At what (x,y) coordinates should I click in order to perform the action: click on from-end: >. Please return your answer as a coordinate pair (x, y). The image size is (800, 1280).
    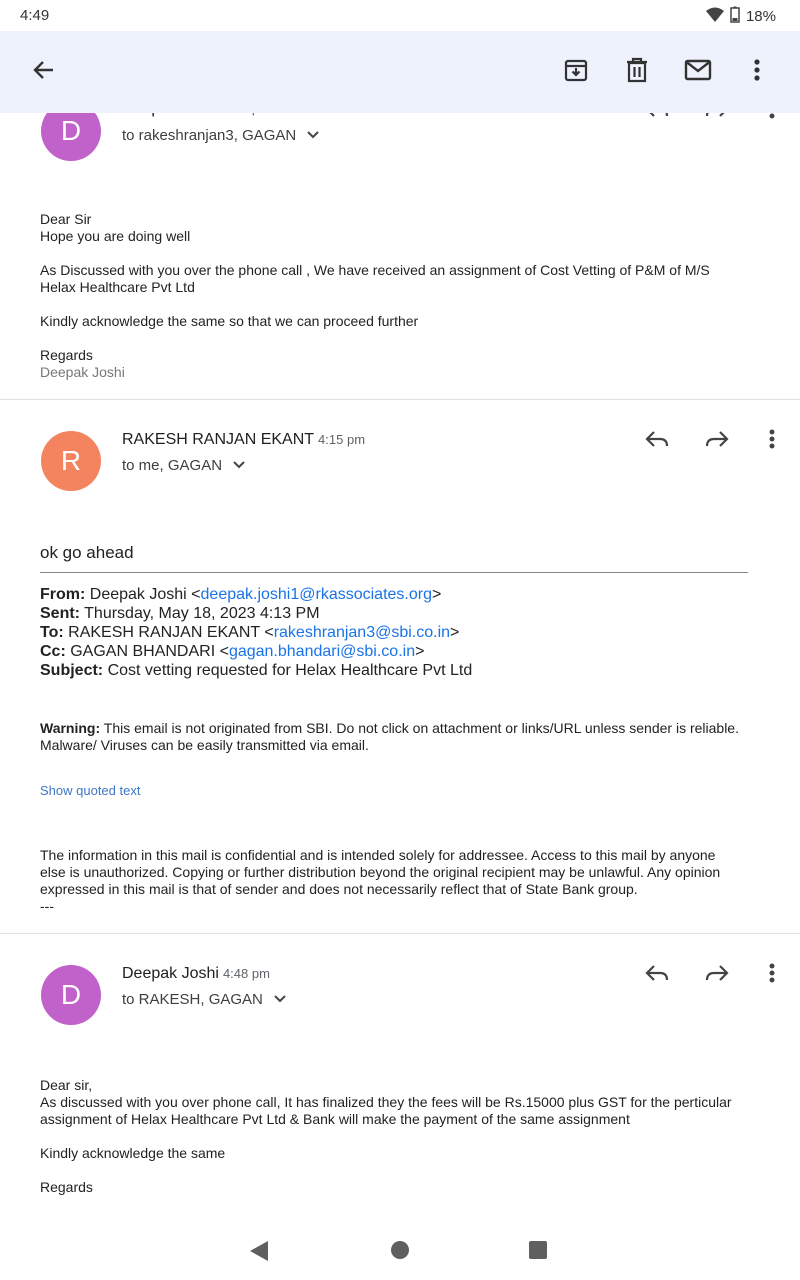
    Looking at the image, I should click on (437, 594).